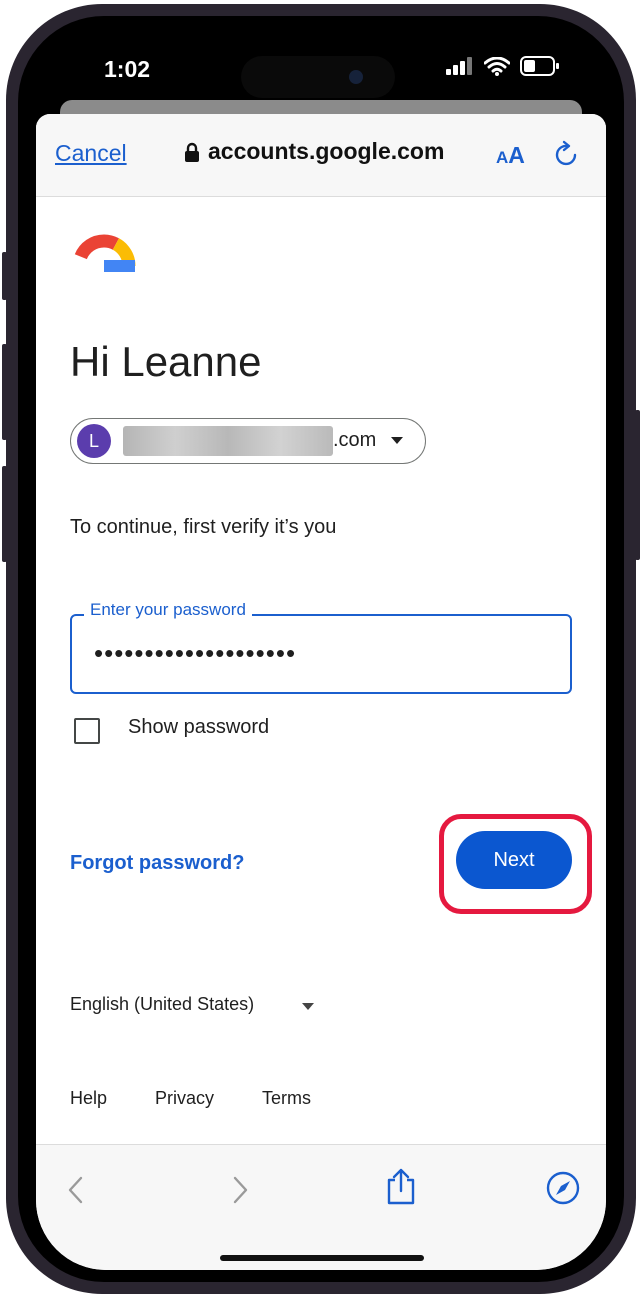  I want to click on power-button, so click(637, 485).